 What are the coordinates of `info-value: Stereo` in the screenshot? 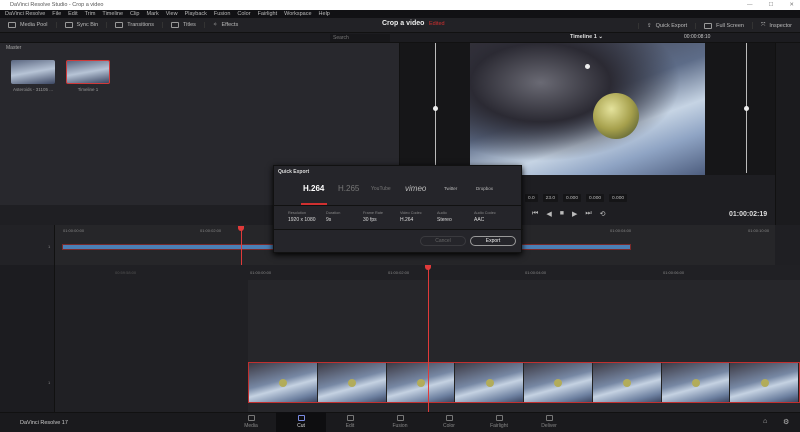 It's located at (444, 220).